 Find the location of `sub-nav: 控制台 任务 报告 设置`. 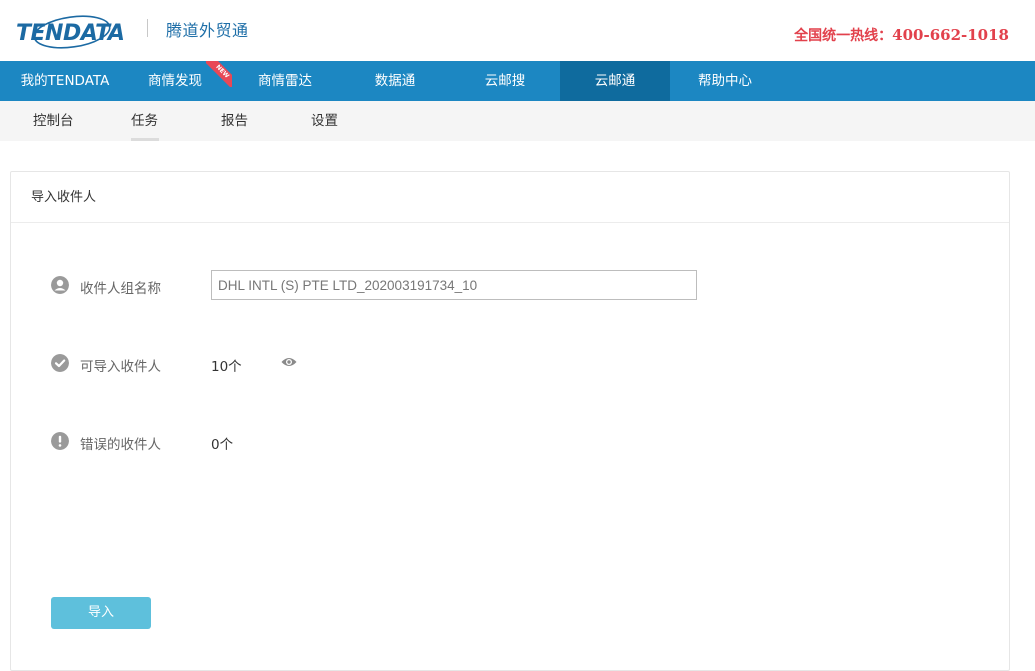

sub-nav: 控制台 任务 报告 设置 is located at coordinates (517, 121).